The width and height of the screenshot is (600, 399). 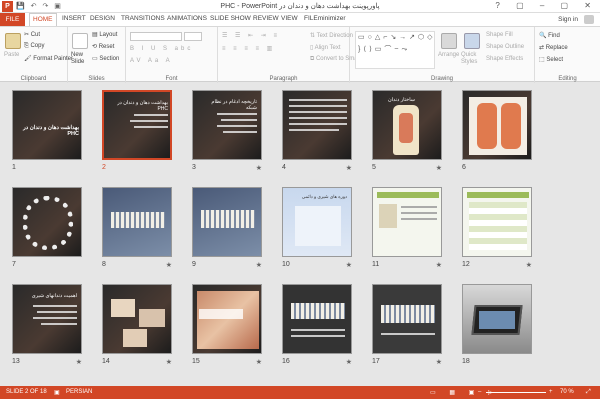 I want to click on tab-design: DESIGN, so click(x=102, y=18).